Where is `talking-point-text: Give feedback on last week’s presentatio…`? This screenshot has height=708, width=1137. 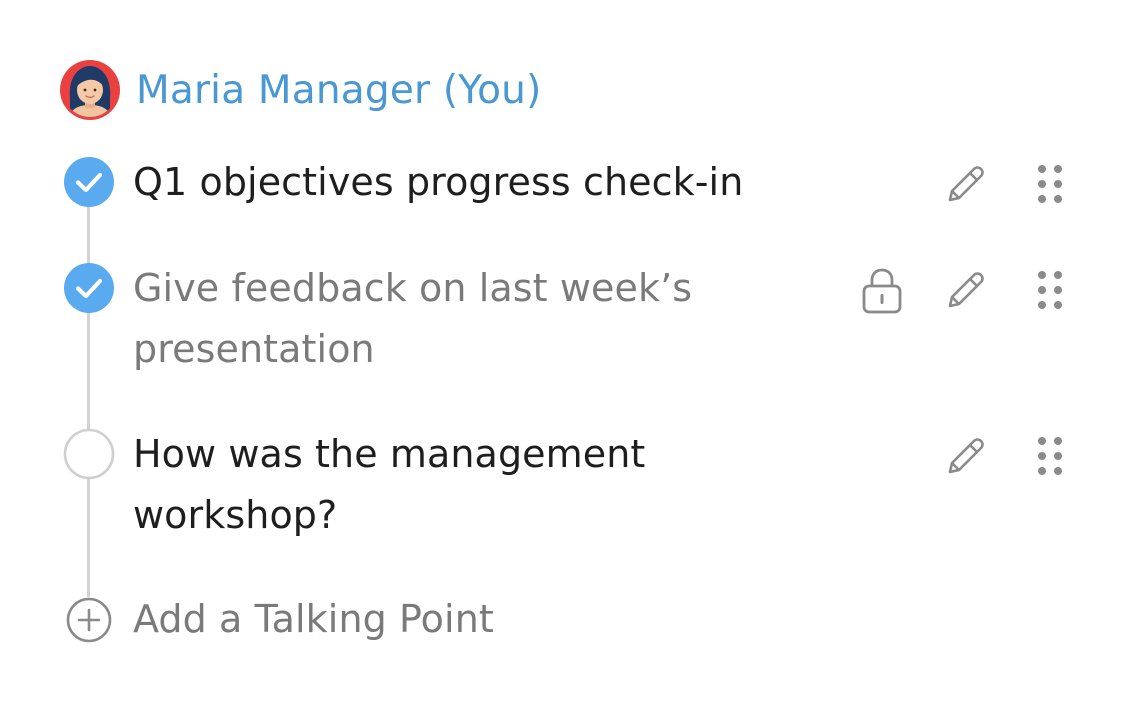
talking-point-text: Give feedback on last week’s presentatio… is located at coordinates (453, 319).